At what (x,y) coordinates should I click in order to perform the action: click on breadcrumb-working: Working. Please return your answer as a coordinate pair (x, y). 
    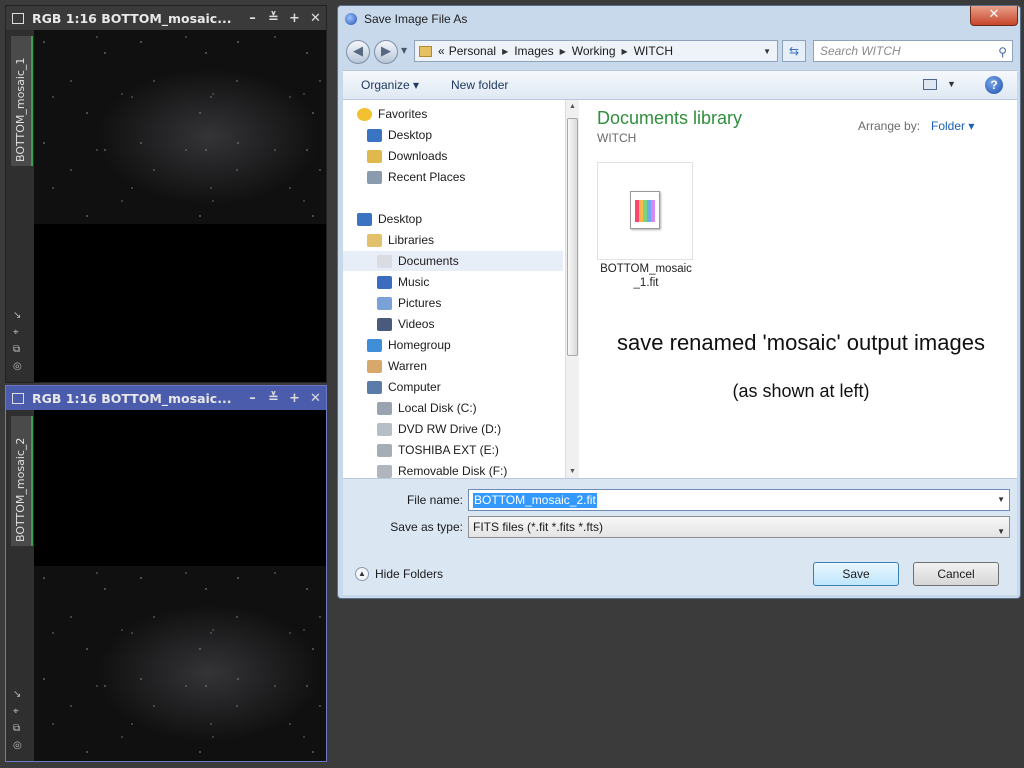
    Looking at the image, I should click on (594, 51).